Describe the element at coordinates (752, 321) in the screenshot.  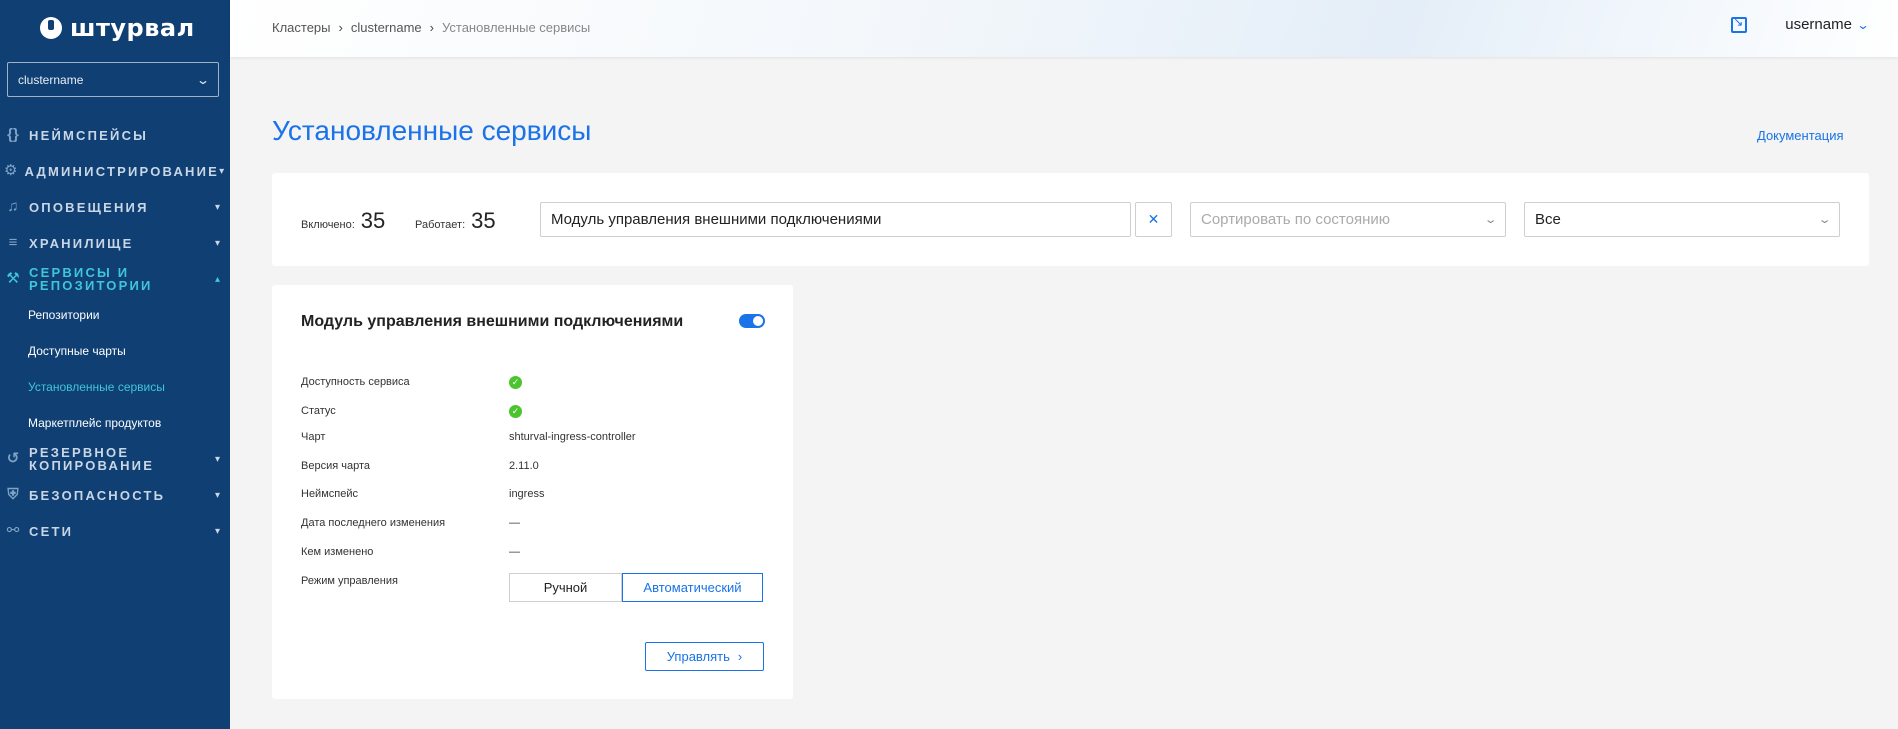
I see `service-enabled-toggle` at that location.